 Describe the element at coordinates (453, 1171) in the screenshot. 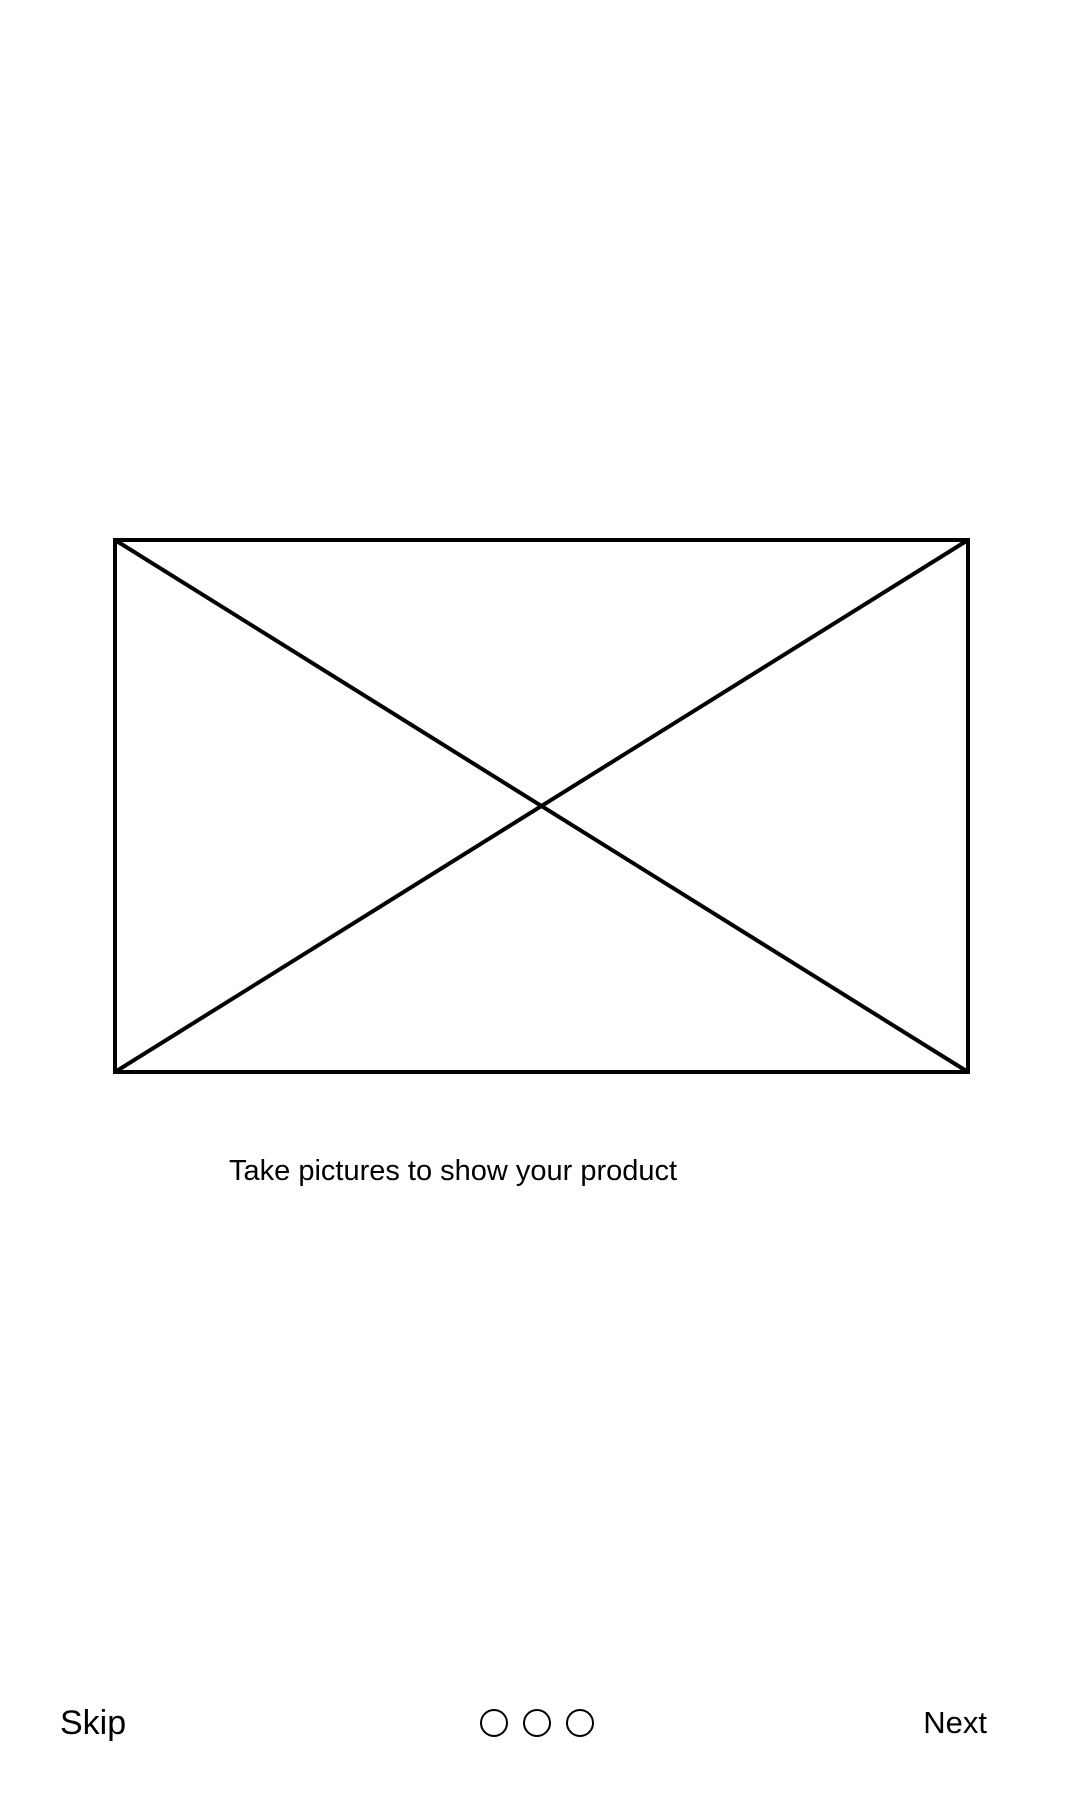

I see `onboarding-caption: Take pictures to show your product` at that location.